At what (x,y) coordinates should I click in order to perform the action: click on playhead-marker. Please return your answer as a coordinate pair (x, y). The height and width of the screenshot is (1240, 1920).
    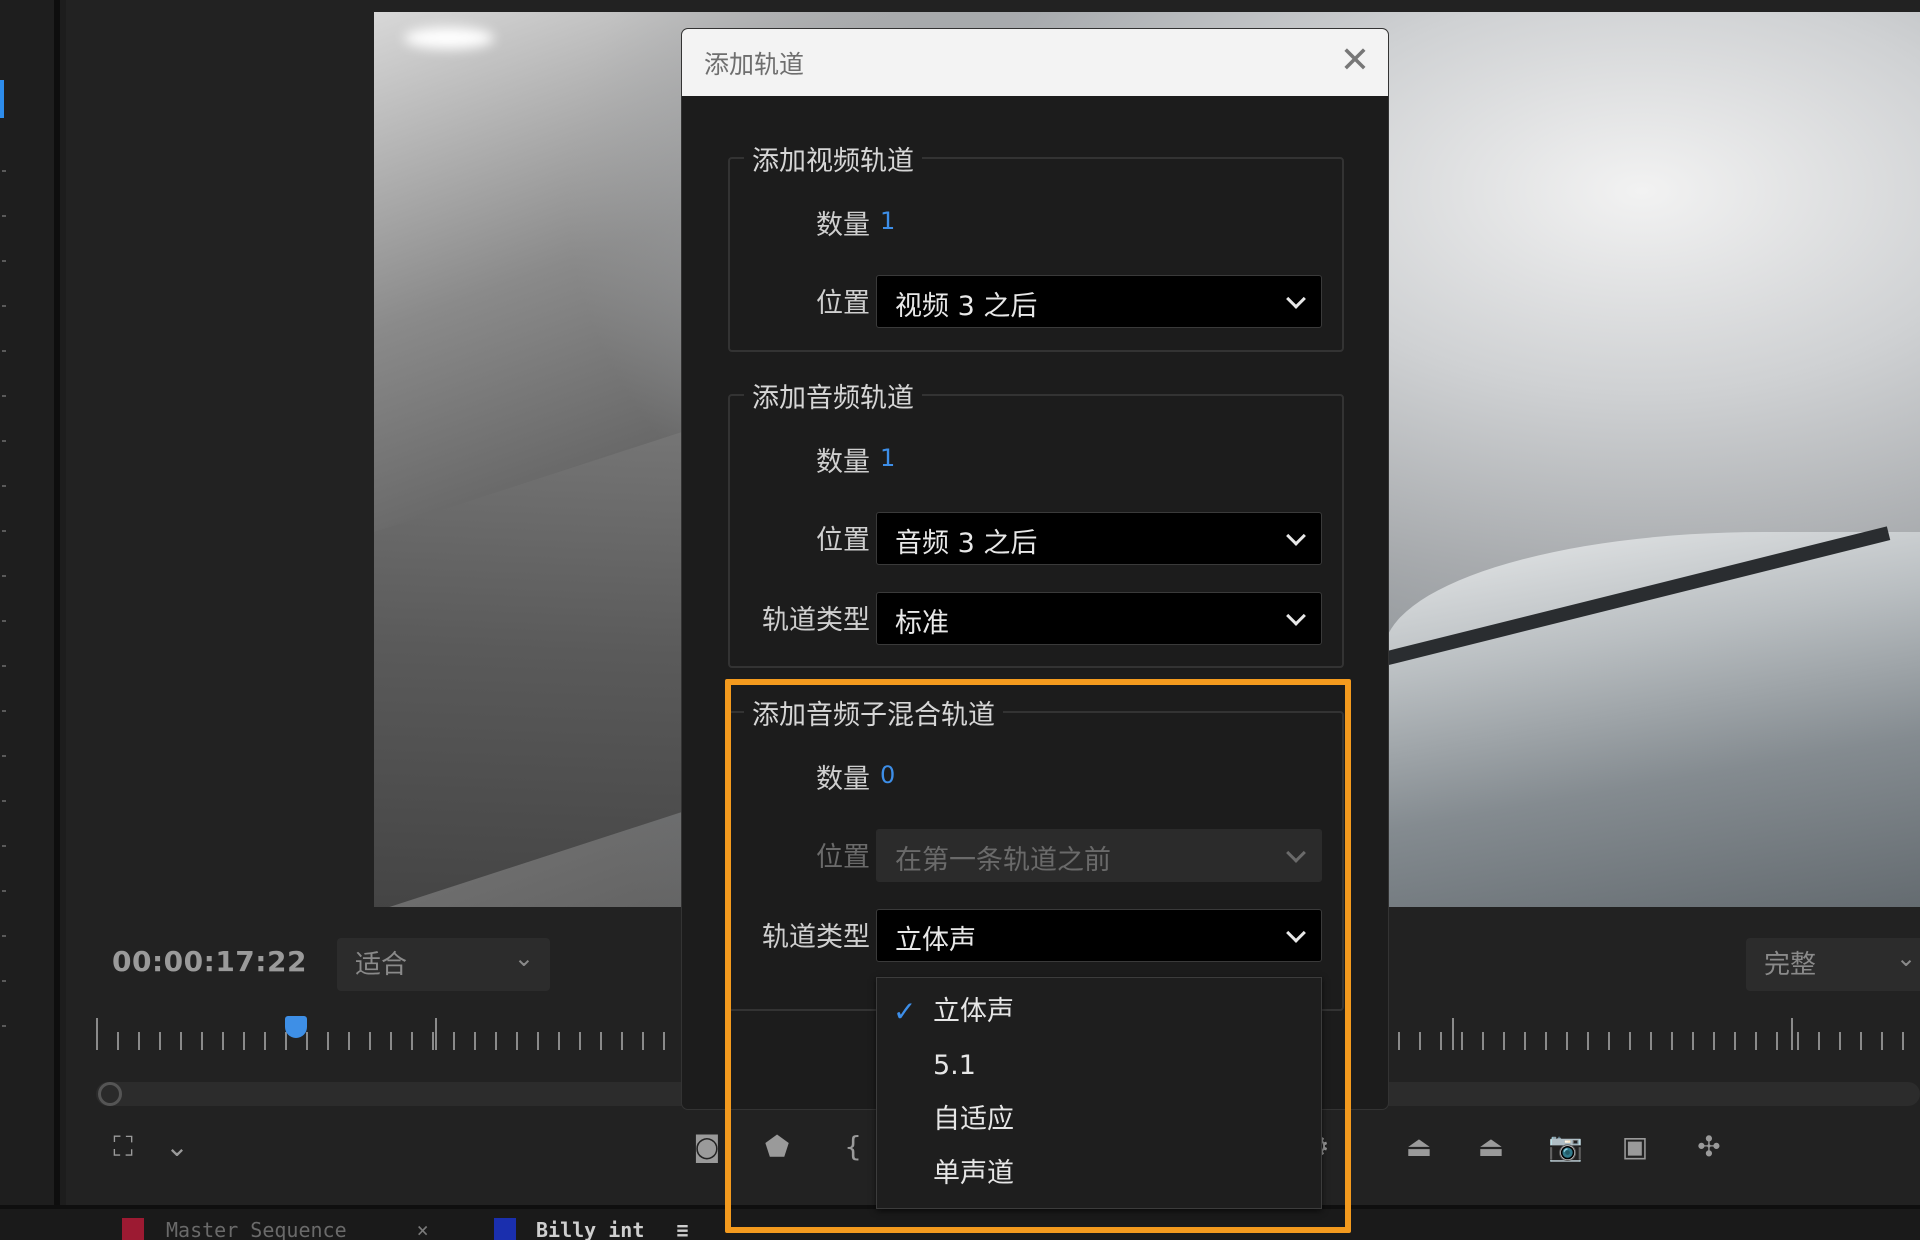
    Looking at the image, I should click on (296, 1027).